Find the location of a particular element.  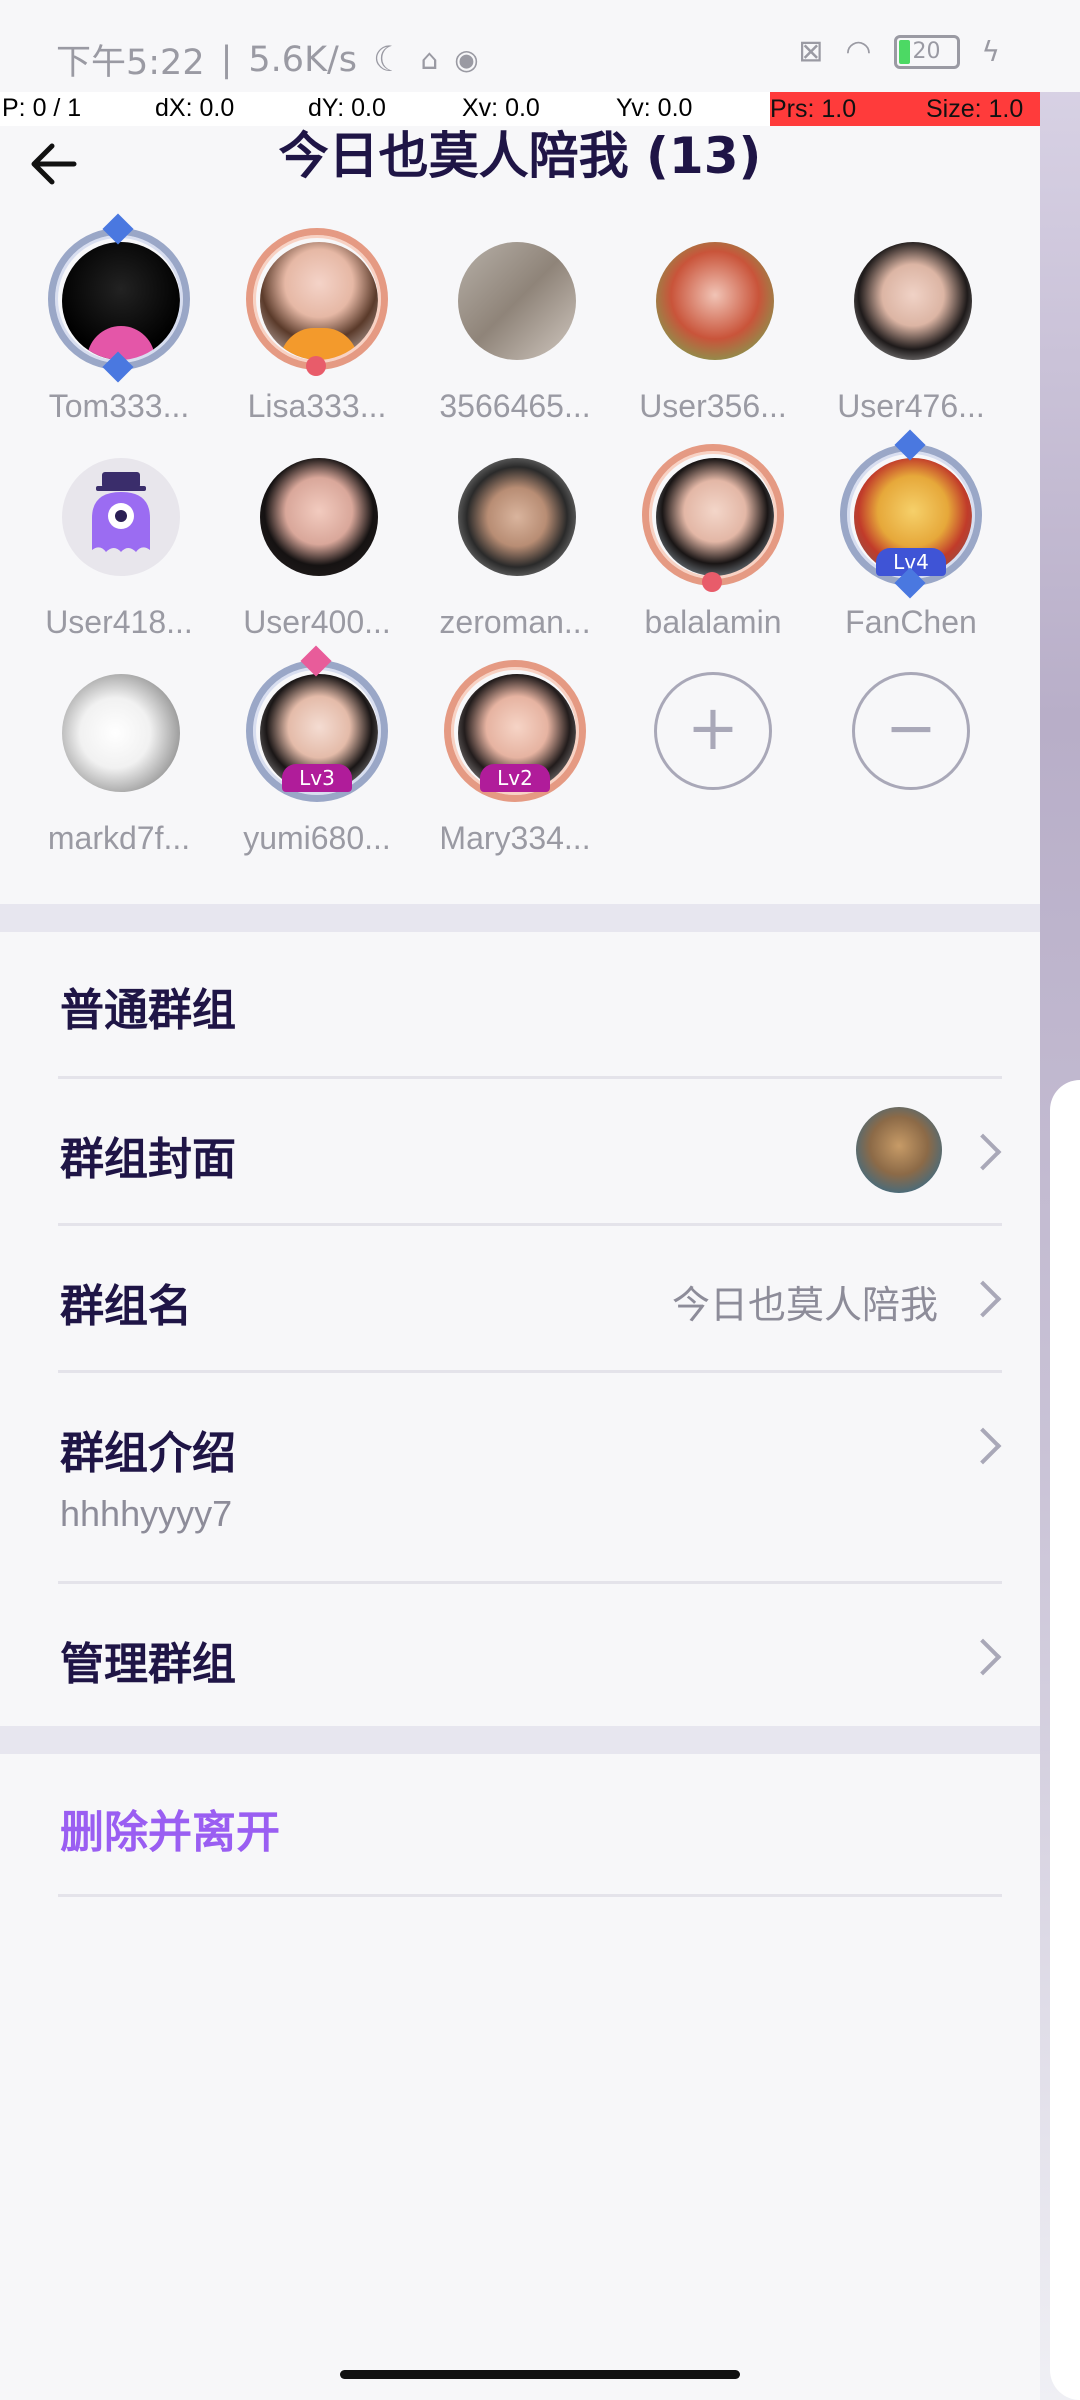

debug-dy: dY: 0.0 is located at coordinates (347, 108).